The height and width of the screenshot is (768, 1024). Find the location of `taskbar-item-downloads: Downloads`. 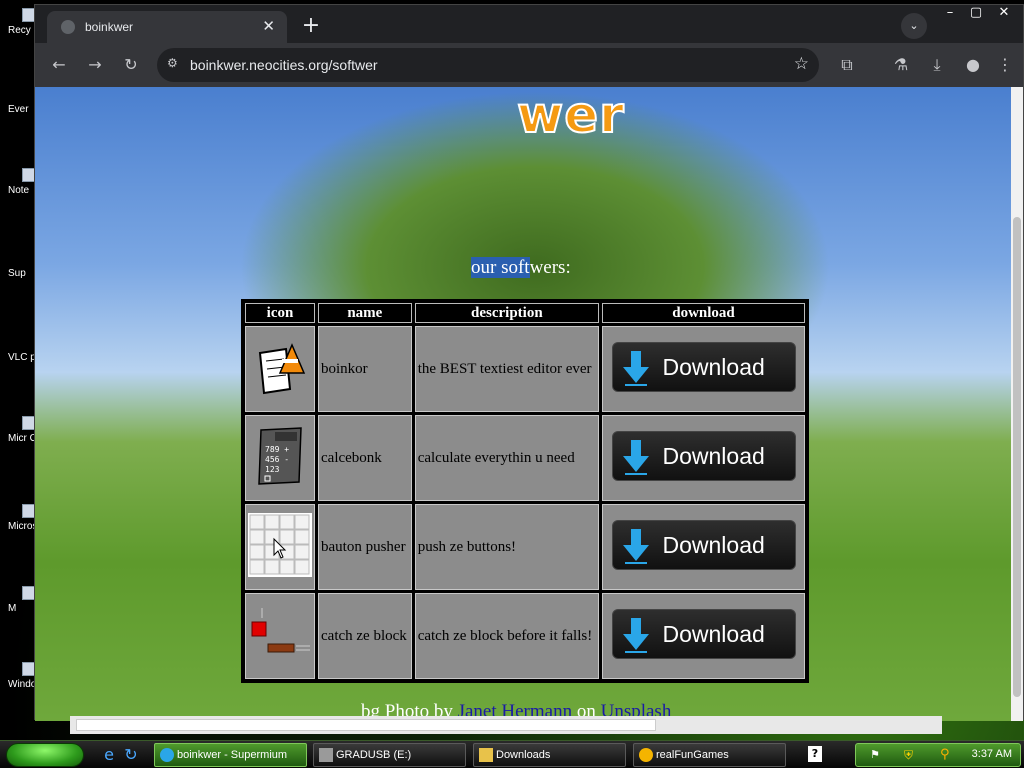

taskbar-item-downloads: Downloads is located at coordinates (549, 755).